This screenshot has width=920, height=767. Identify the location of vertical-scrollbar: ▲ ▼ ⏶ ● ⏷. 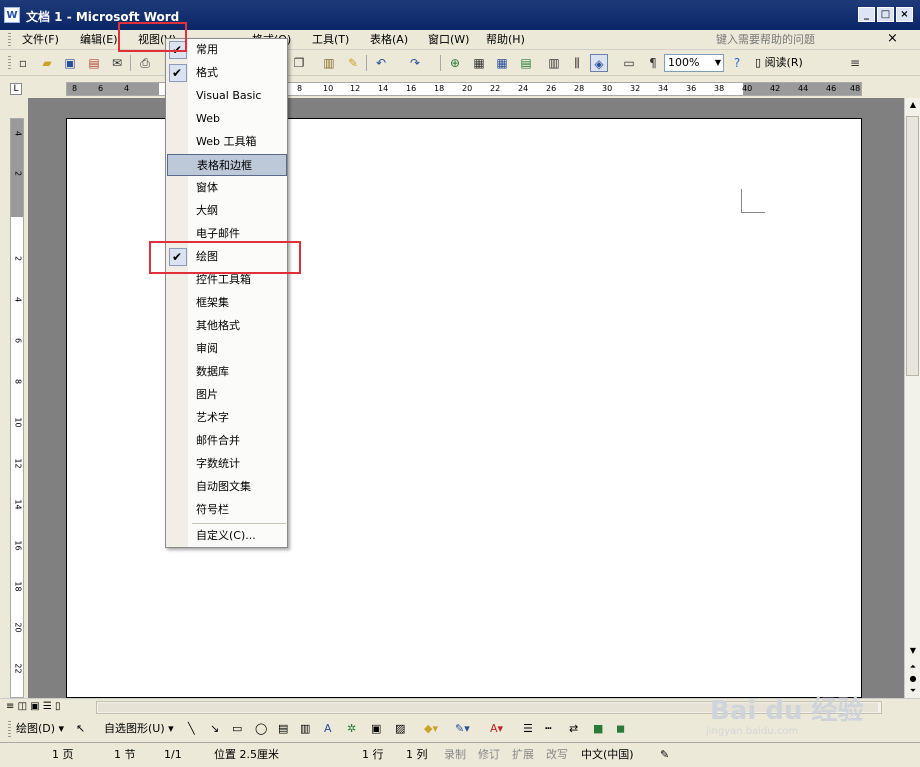
(912, 398).